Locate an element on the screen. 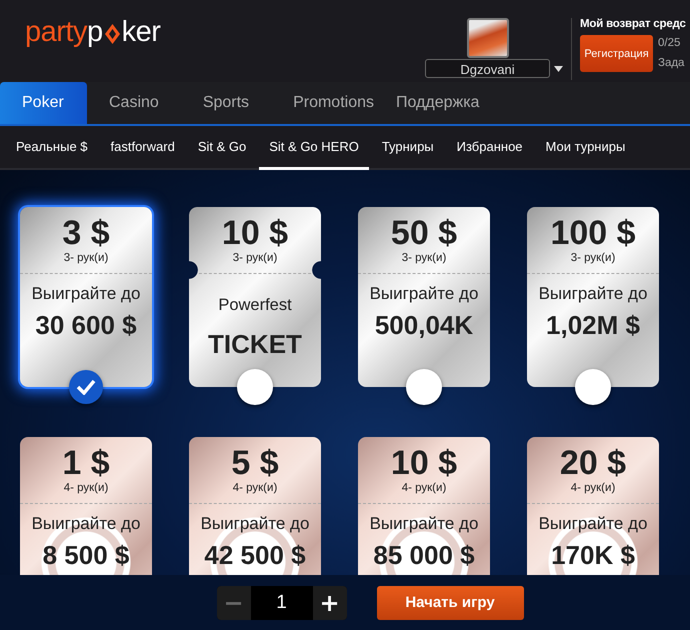  ticket-text: TICKET is located at coordinates (255, 344).